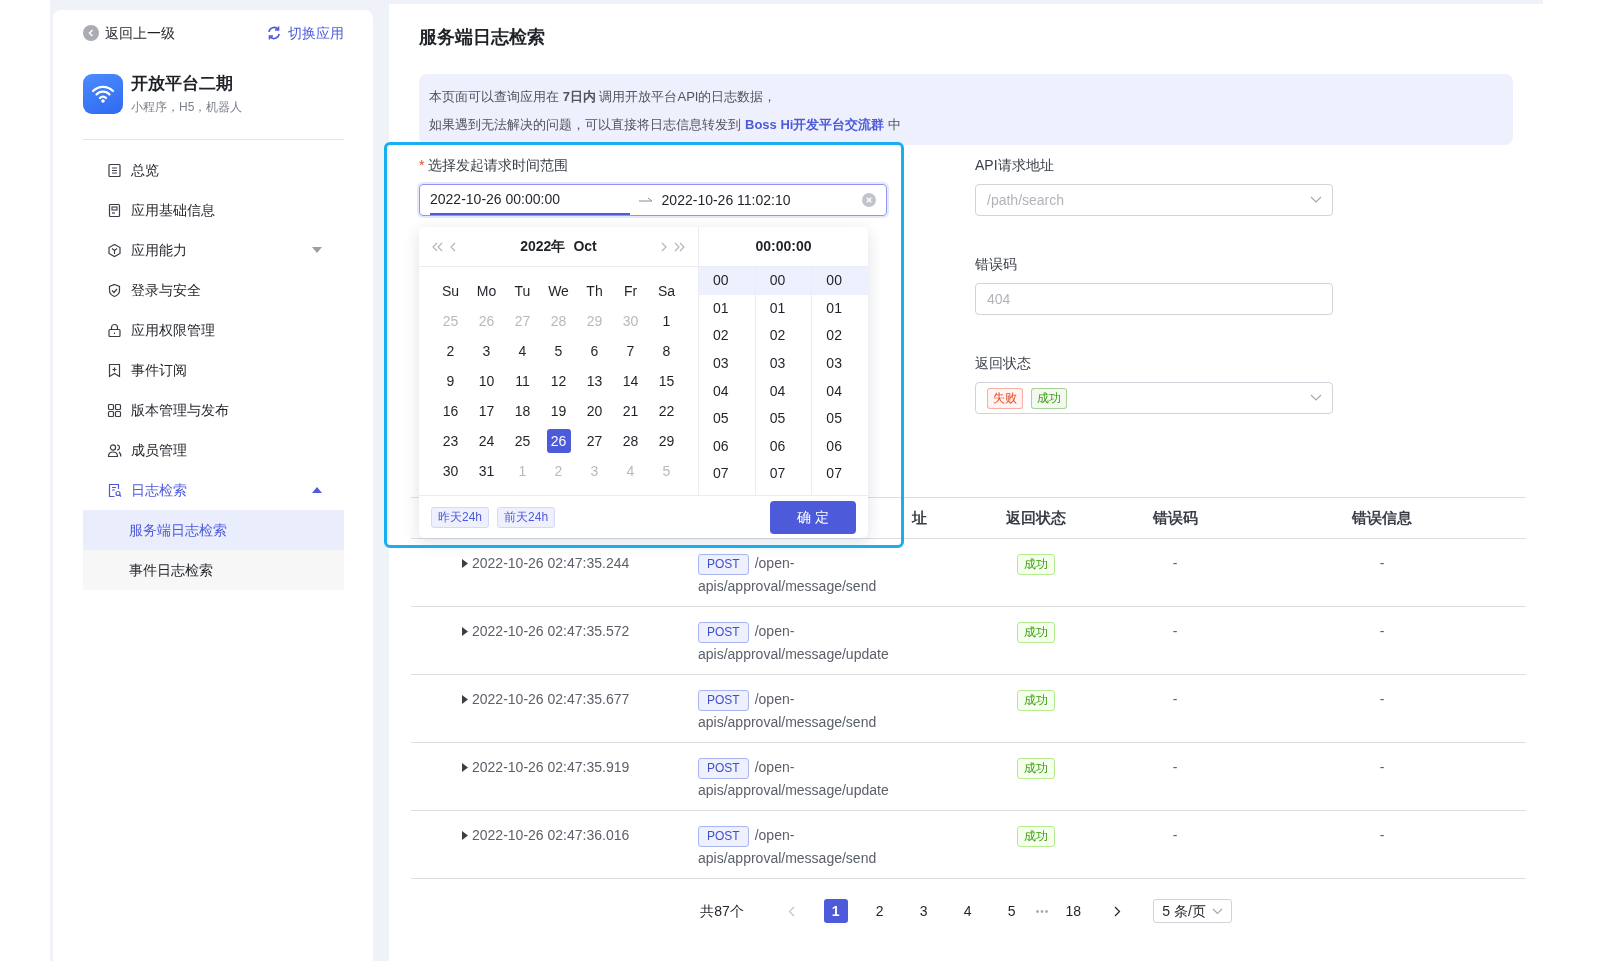 The width and height of the screenshot is (1601, 961). What do you see at coordinates (558, 441) in the screenshot?
I see `calendar-day: 26` at bounding box center [558, 441].